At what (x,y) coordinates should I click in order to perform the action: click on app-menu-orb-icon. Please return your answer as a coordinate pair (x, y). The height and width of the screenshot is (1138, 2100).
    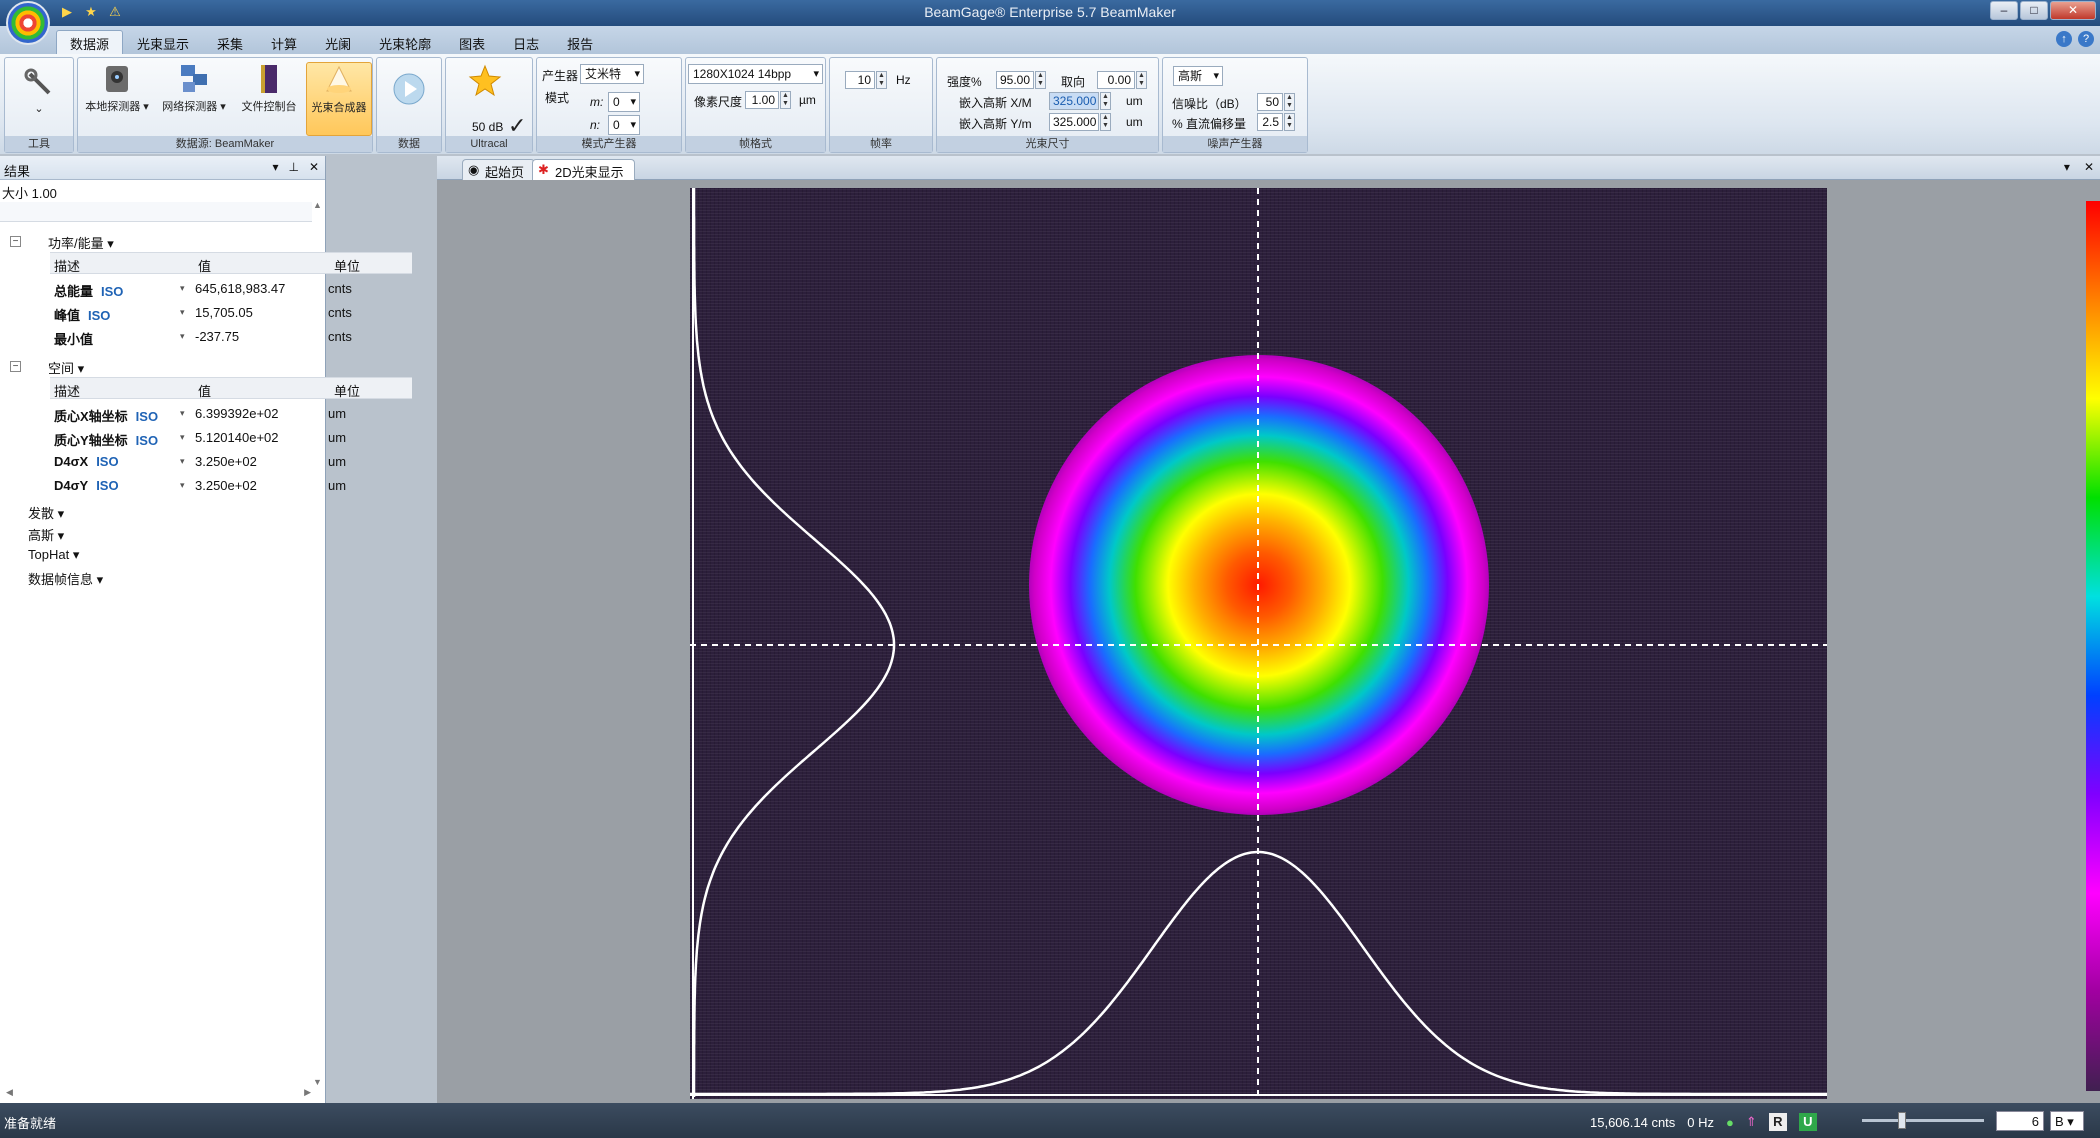
    Looking at the image, I should click on (28, 23).